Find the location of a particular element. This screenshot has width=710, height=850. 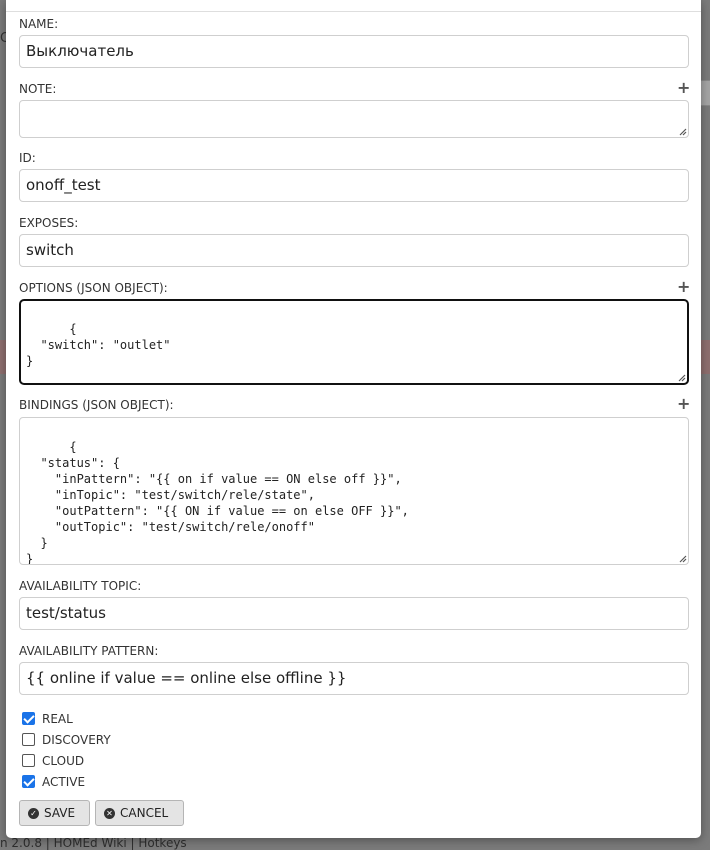

checkbox-active-label: ACTIVE is located at coordinates (64, 781).